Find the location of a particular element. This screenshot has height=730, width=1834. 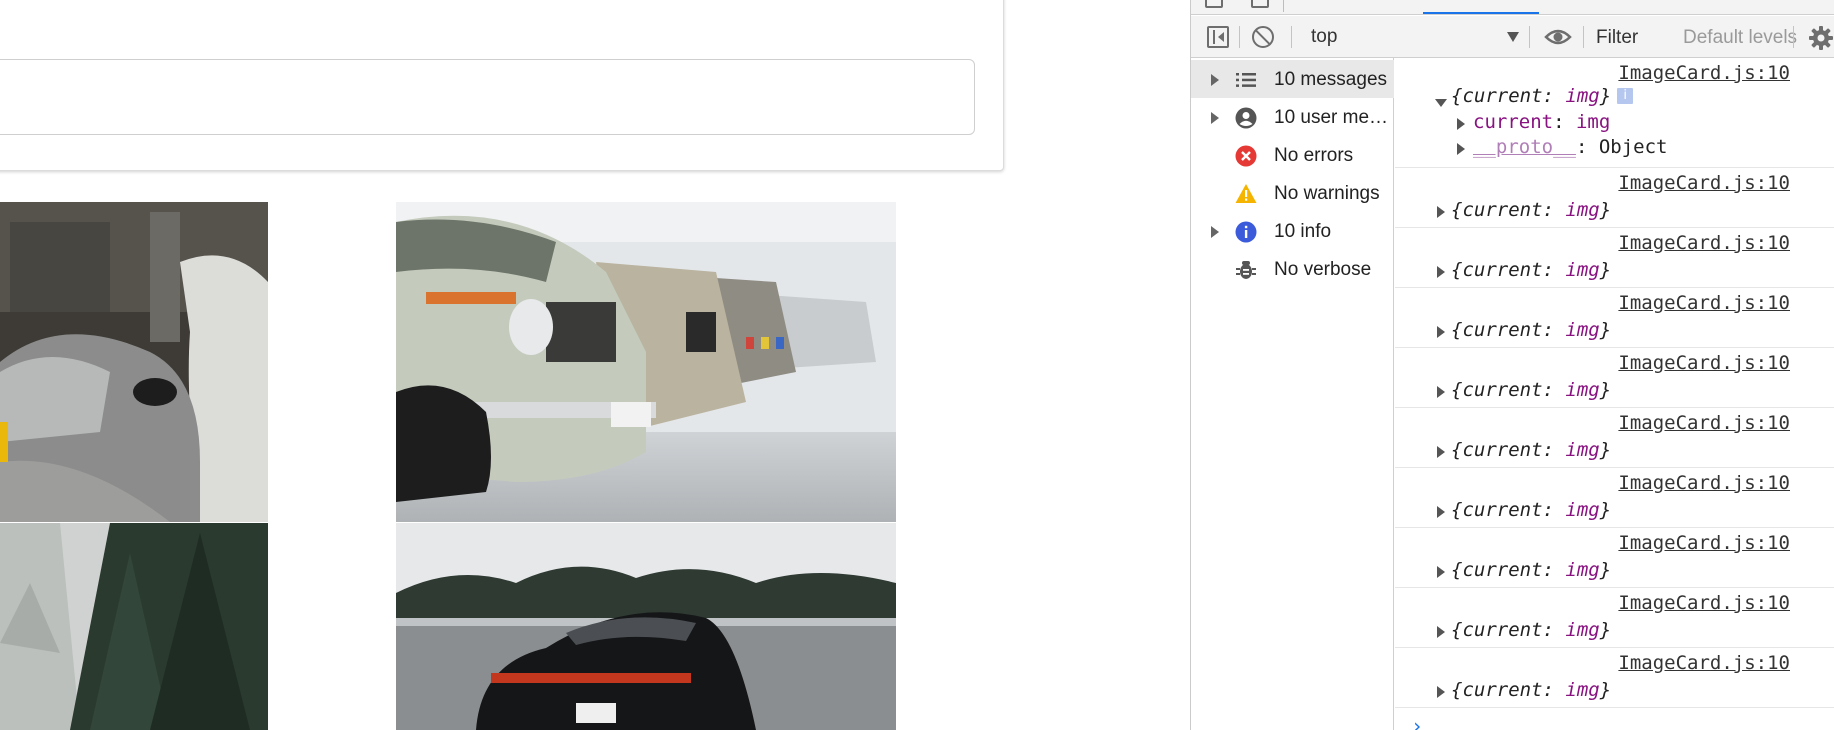

warning-icon is located at coordinates (1246, 193).